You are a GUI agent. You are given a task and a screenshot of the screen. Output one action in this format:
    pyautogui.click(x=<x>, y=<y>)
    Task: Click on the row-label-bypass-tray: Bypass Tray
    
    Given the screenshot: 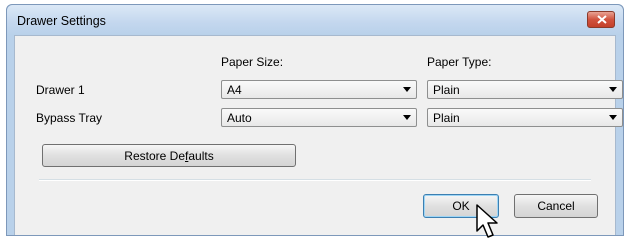 What is the action you would take?
    pyautogui.click(x=69, y=118)
    